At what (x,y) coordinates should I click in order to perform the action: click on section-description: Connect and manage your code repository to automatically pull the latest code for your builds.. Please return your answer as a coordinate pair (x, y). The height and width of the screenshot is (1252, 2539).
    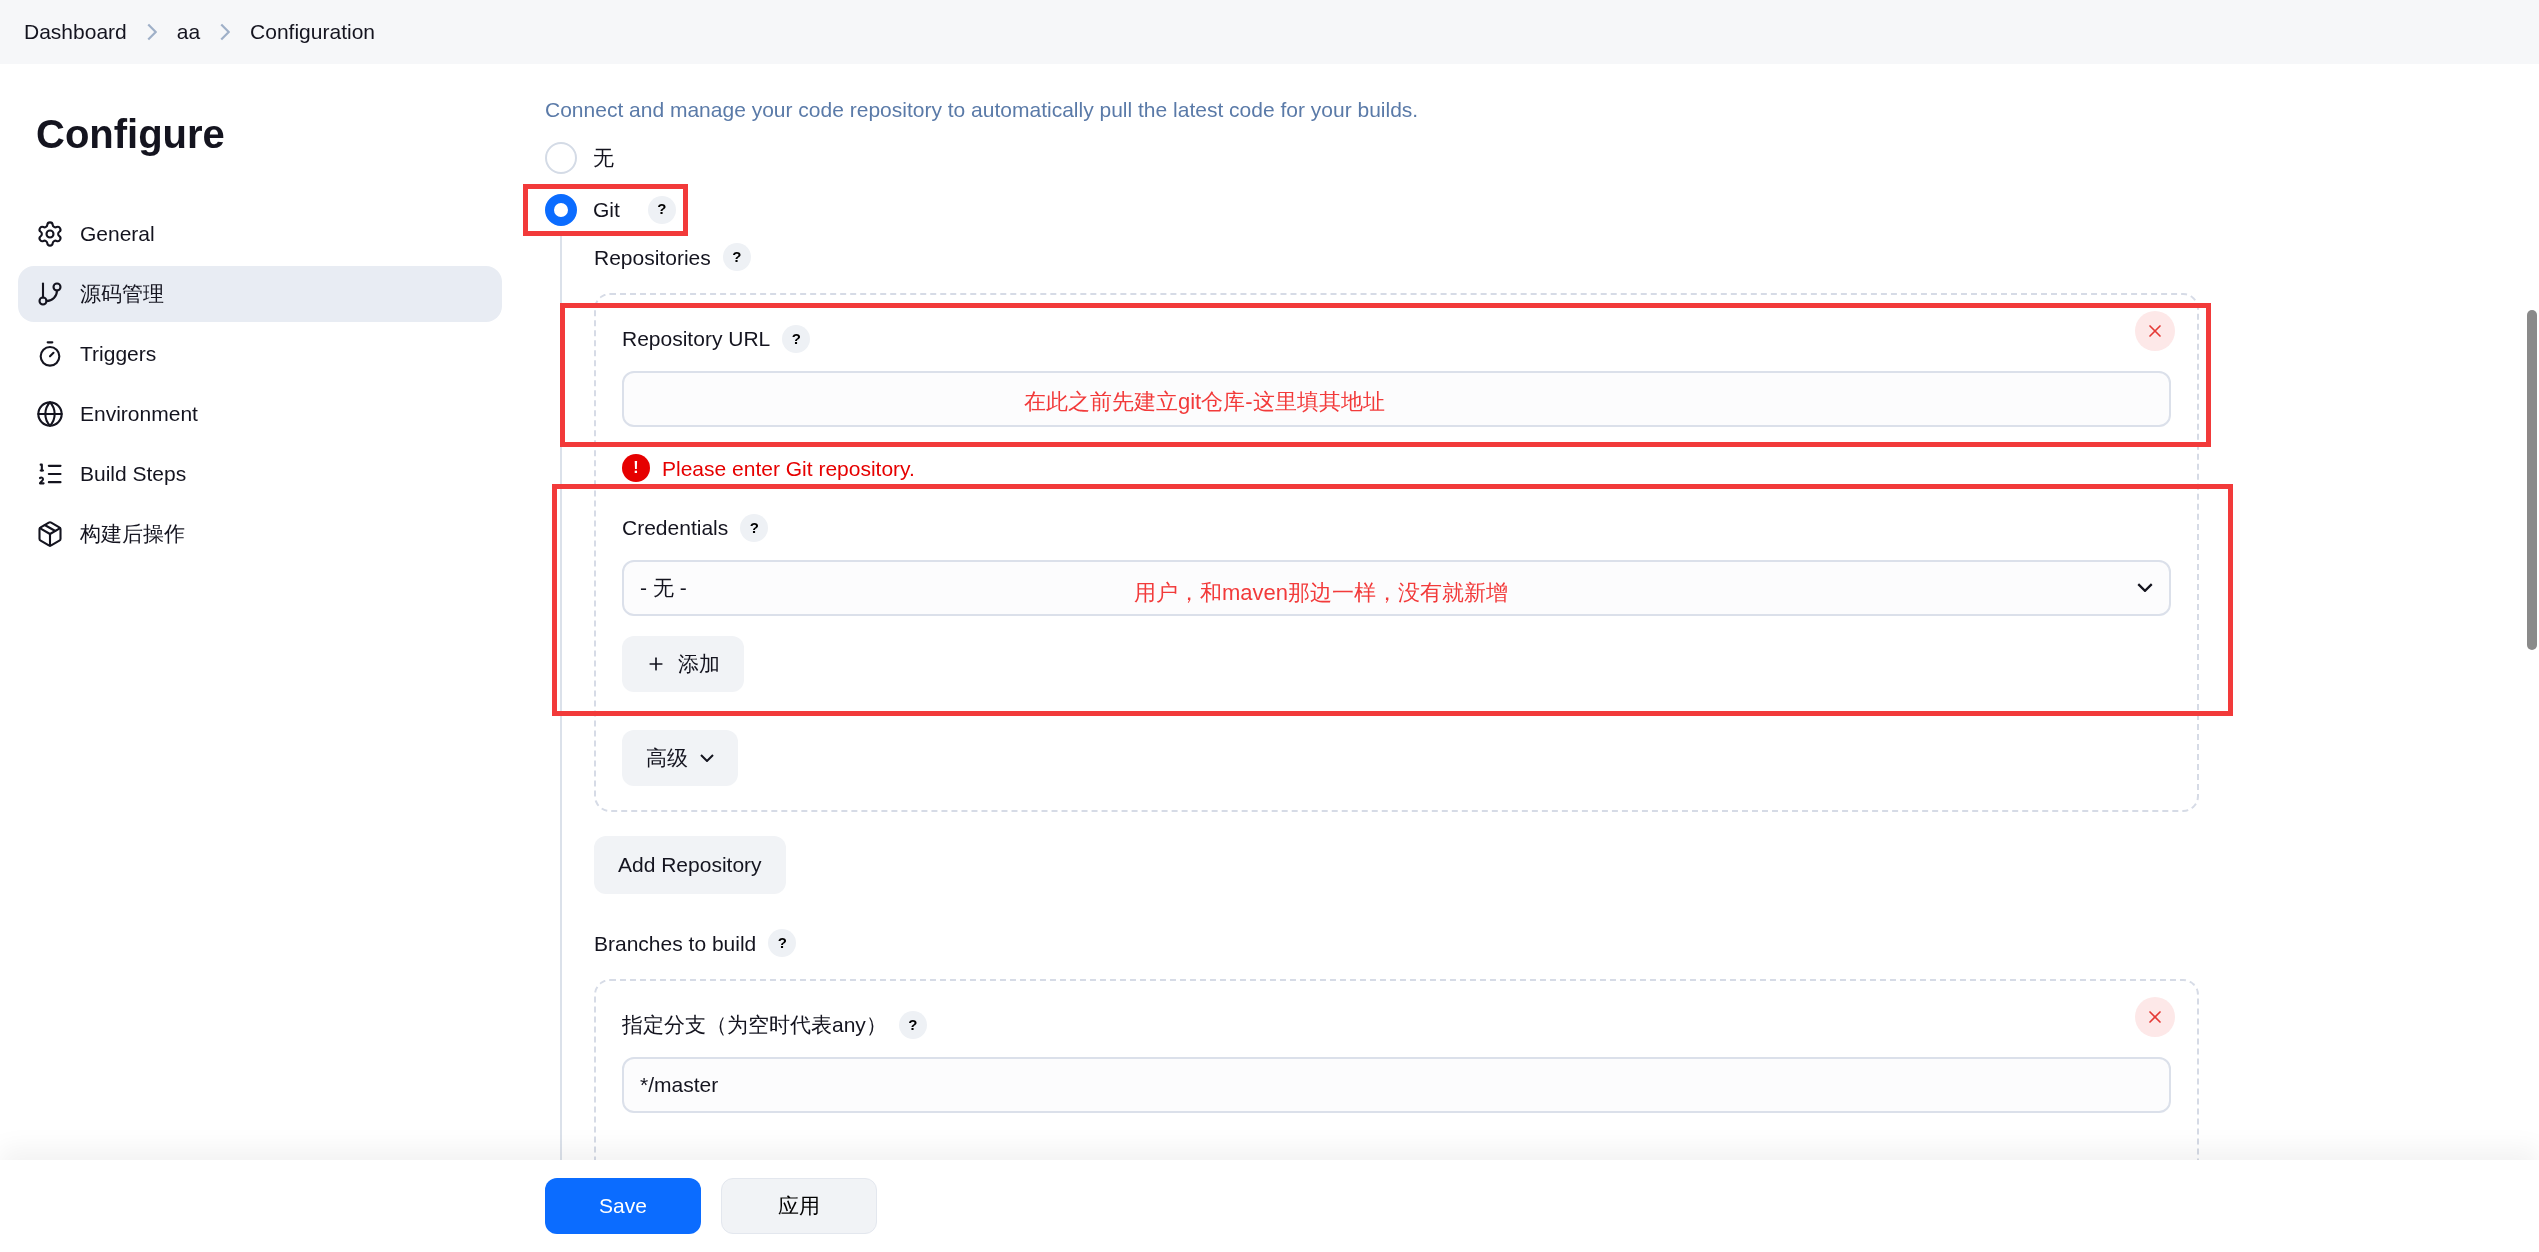
    Looking at the image, I should click on (982, 110).